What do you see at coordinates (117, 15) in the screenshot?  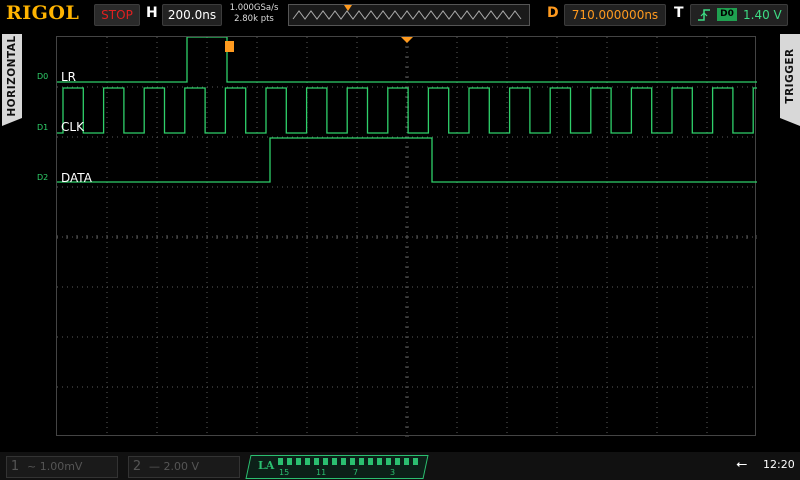 I see `run-stop-status: STOP` at bounding box center [117, 15].